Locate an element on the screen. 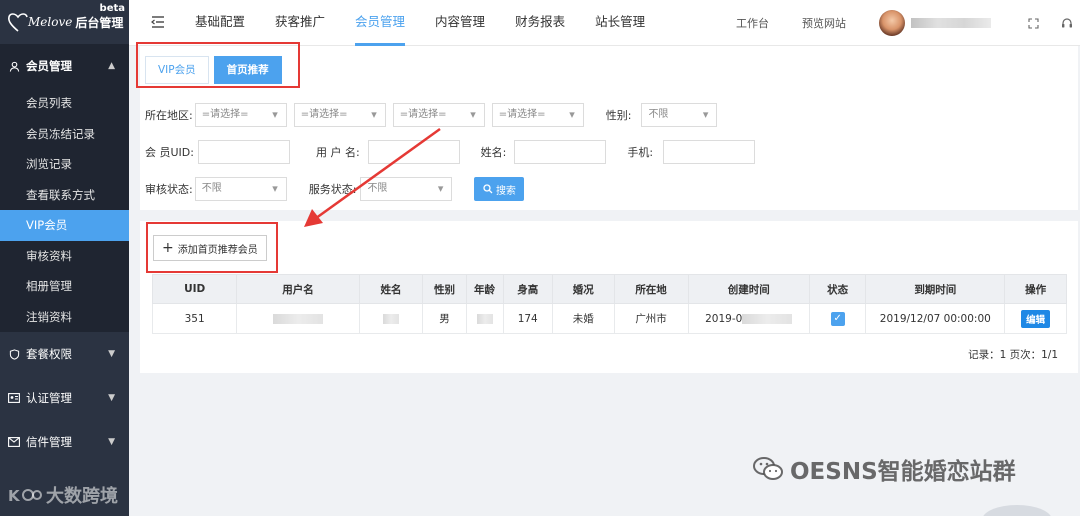 The height and width of the screenshot is (516, 1080). fullscreen-icon is located at coordinates (1033, 23).